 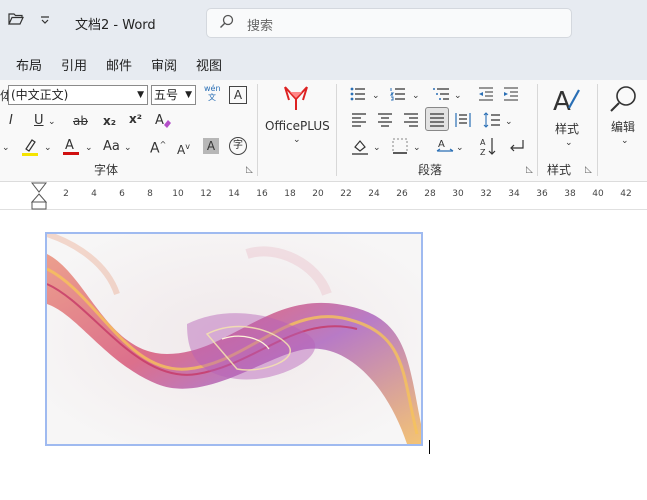 I want to click on italic-button: I, so click(x=11, y=121).